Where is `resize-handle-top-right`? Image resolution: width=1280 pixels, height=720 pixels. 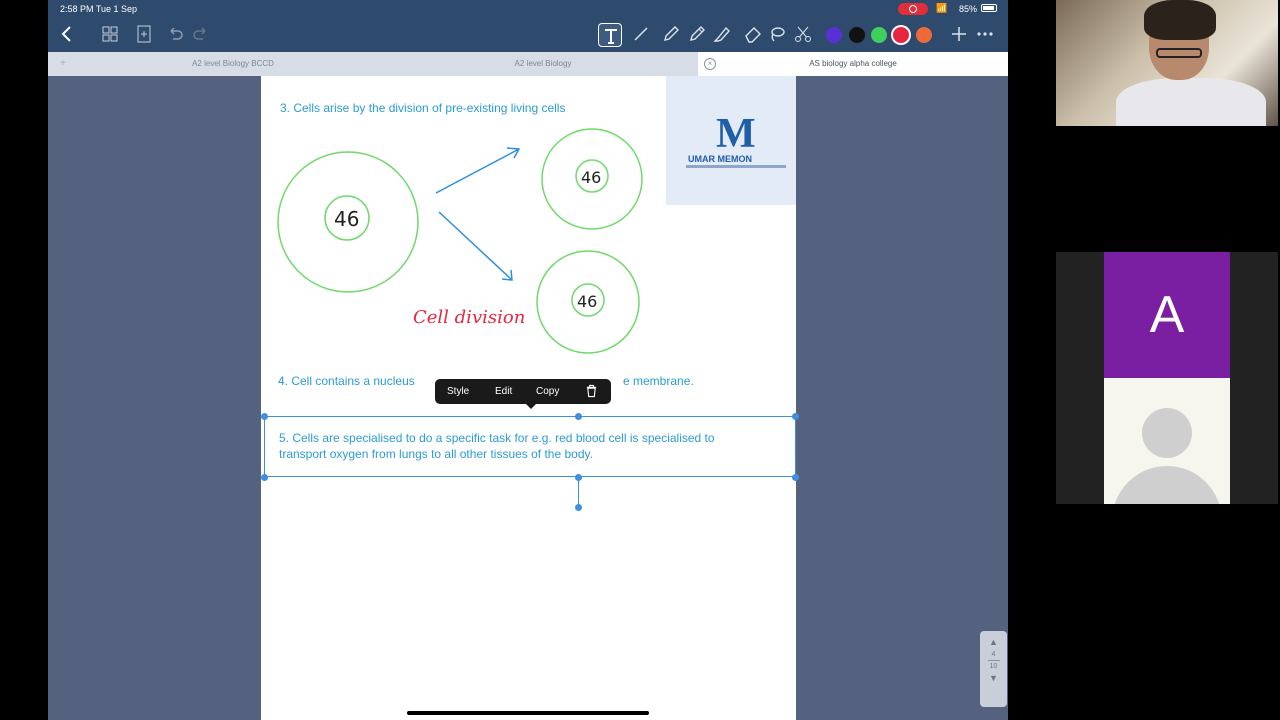
resize-handle-top-right is located at coordinates (795, 416).